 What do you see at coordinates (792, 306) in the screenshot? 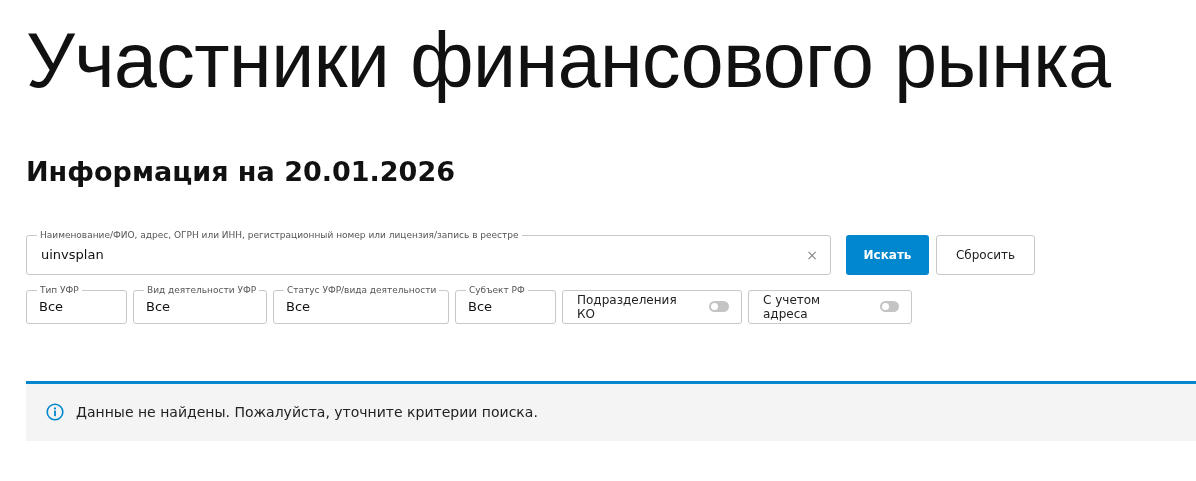
I see `toggle-label: С учетом адреса` at bounding box center [792, 306].